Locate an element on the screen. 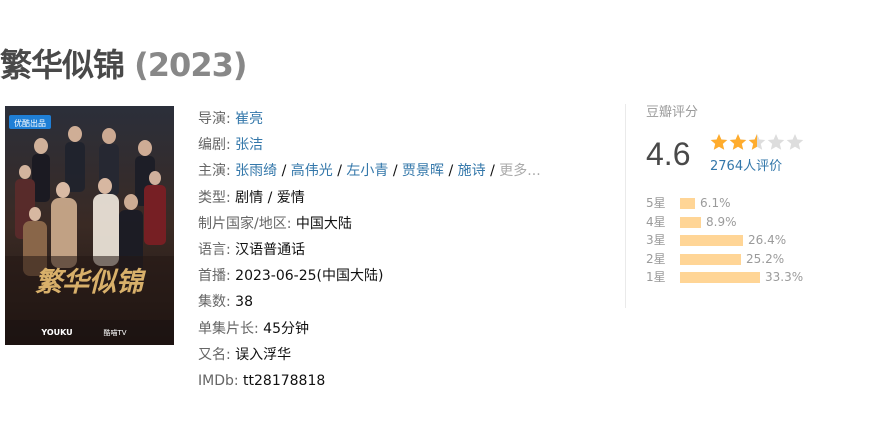 The image size is (886, 422). imdb-label: IMDb: is located at coordinates (218, 380).